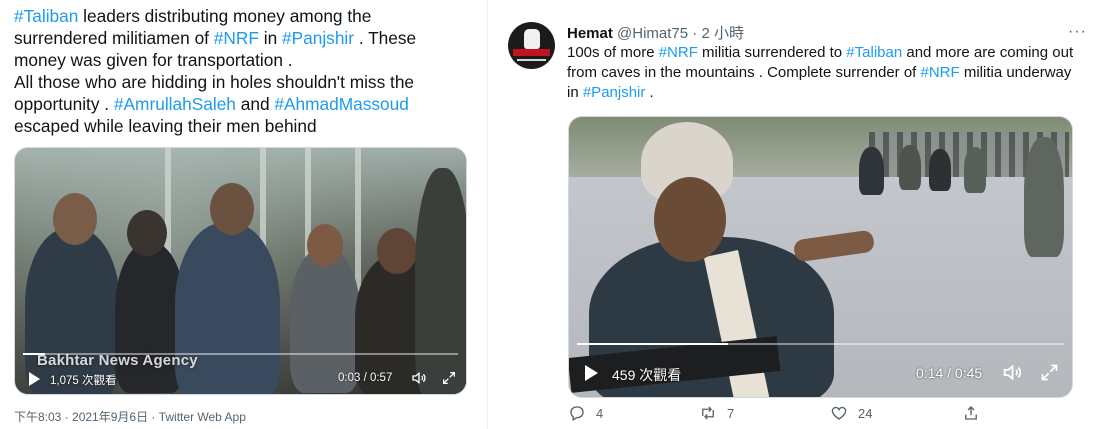 This screenshot has width=1113, height=429. I want to click on retweet-count: 7, so click(731, 413).